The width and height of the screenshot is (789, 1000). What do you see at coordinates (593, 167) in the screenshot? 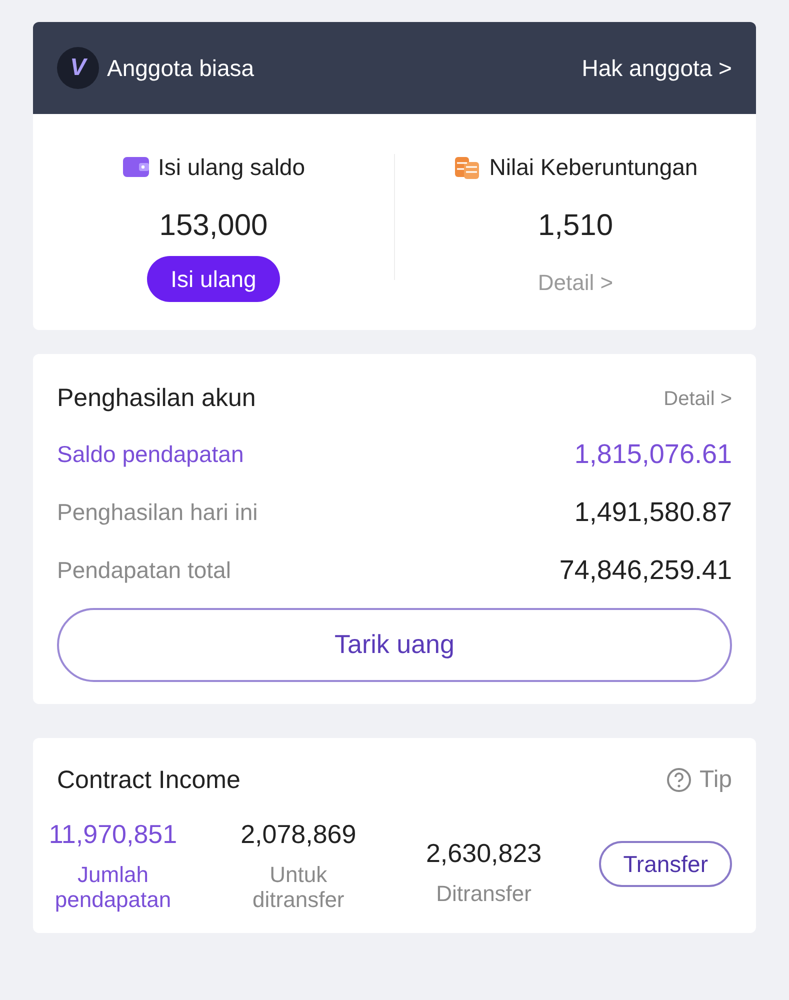
I see `wallet-label: Nilai Keberuntungan` at bounding box center [593, 167].